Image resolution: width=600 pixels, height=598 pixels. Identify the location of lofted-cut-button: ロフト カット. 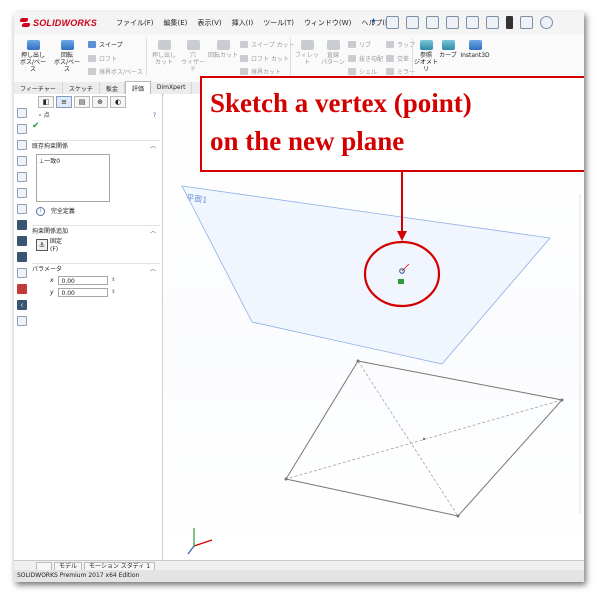
(264, 58).